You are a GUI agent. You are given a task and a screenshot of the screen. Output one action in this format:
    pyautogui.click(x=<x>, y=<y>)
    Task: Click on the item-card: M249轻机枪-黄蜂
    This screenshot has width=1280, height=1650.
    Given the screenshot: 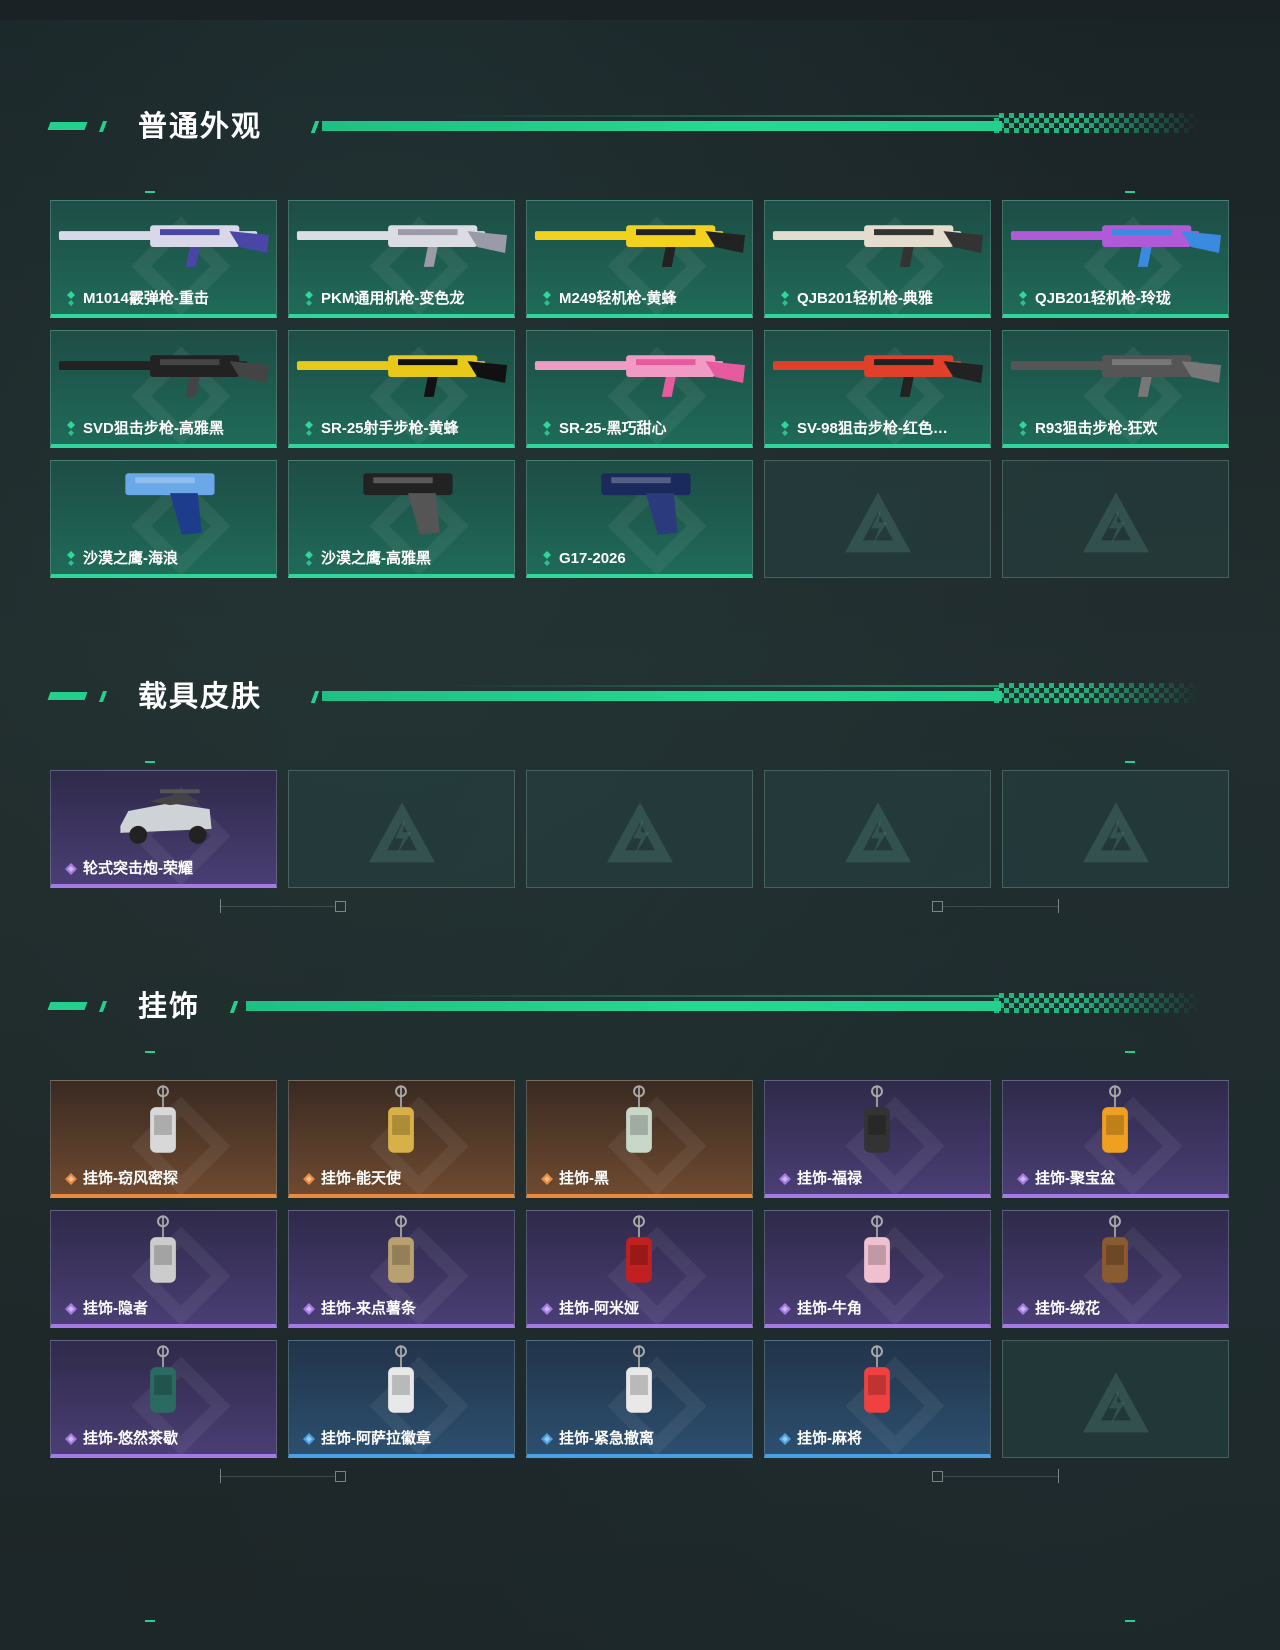 What is the action you would take?
    pyautogui.click(x=639, y=259)
    